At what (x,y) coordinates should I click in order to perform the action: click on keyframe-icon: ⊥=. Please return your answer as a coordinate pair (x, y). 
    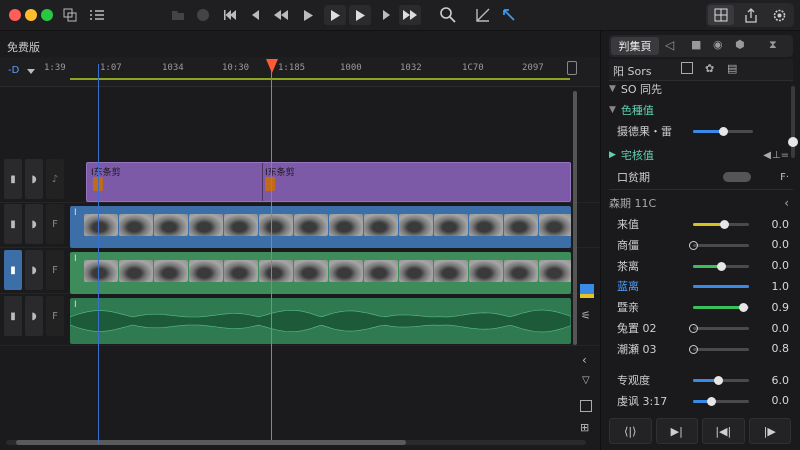
    Looking at the image, I should click on (780, 155).